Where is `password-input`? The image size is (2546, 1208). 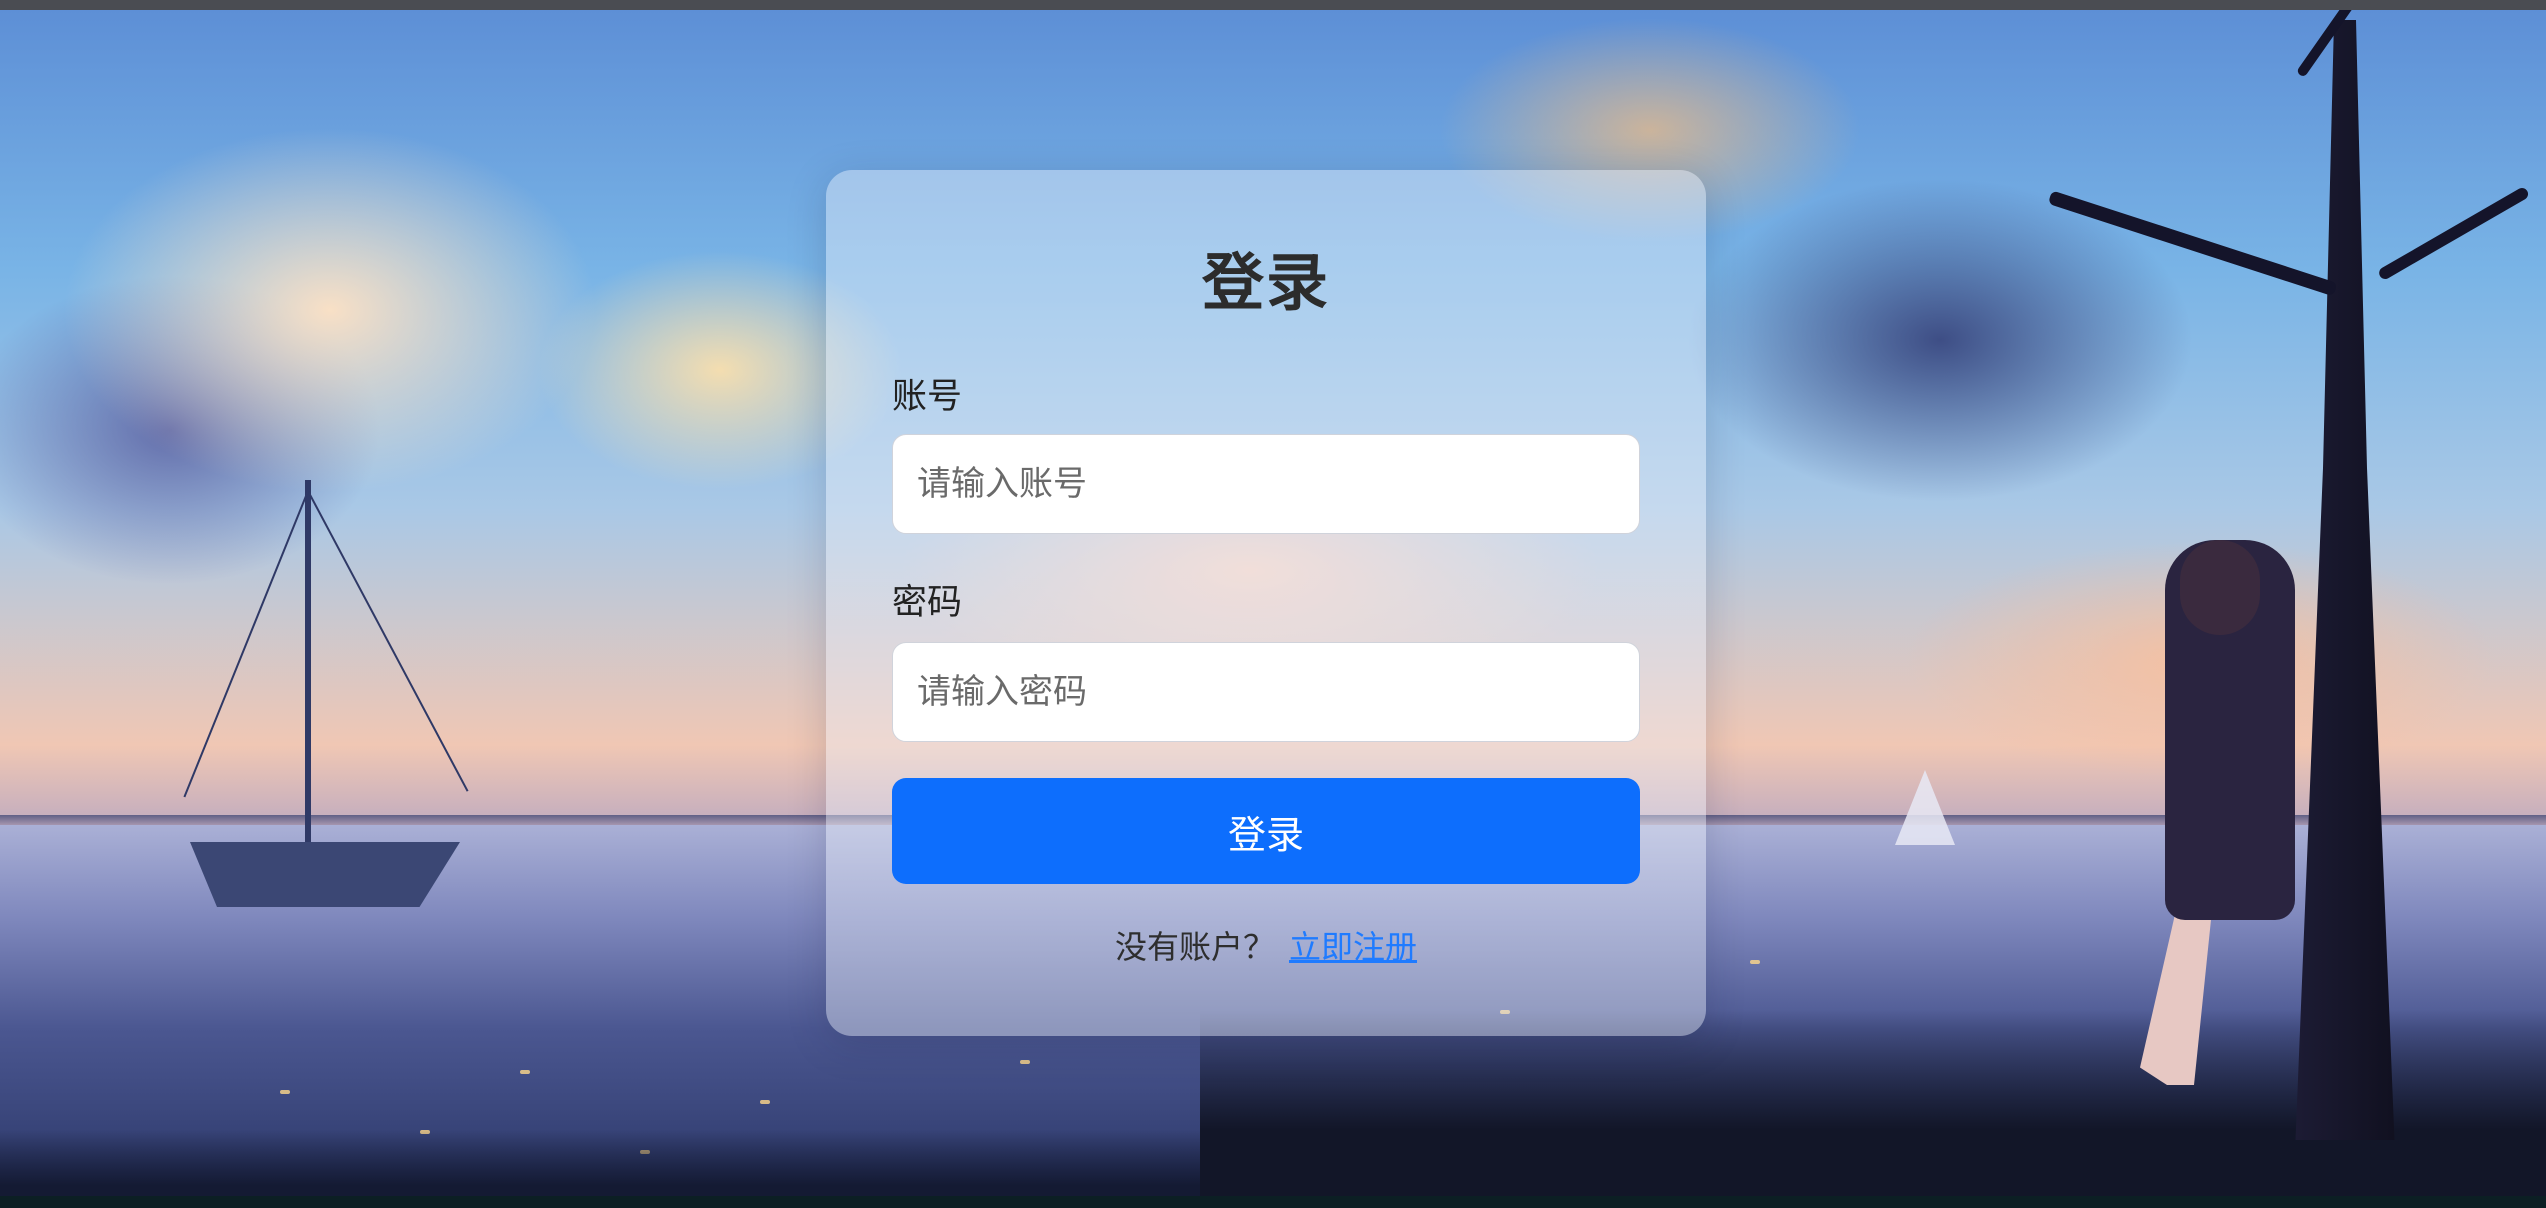 password-input is located at coordinates (1266, 692).